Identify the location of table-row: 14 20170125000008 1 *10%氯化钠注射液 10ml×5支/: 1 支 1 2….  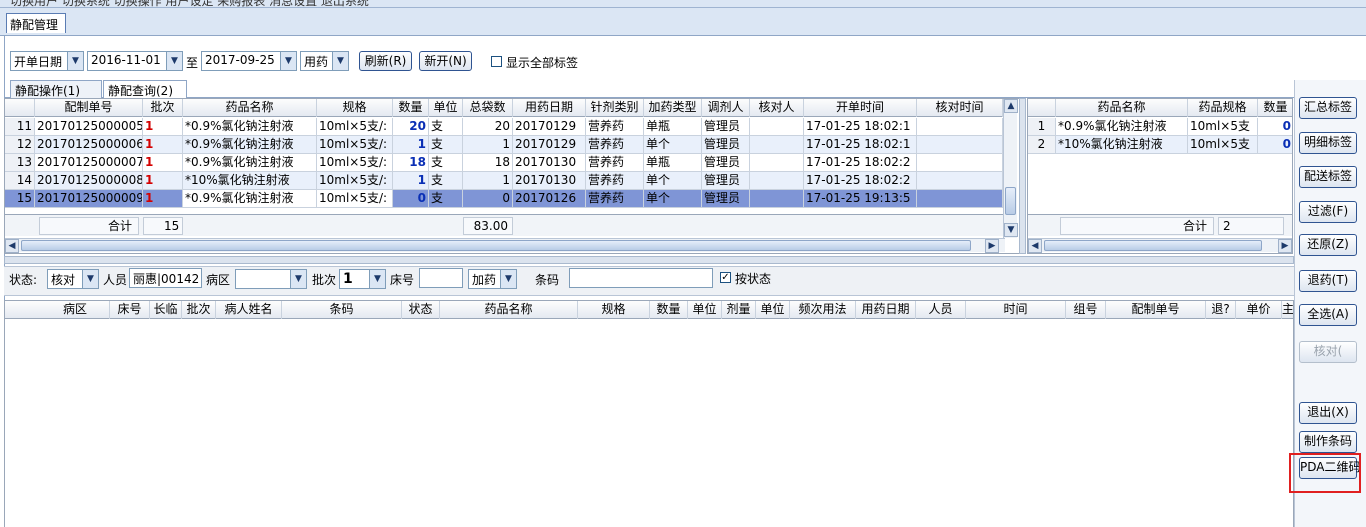
(504, 181).